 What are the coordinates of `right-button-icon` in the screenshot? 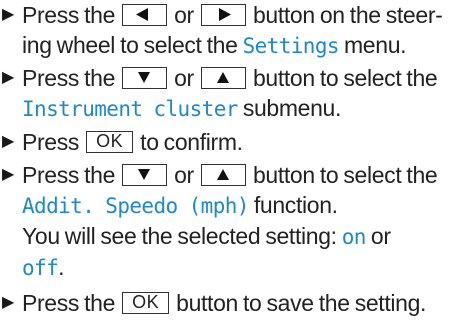 It's located at (223, 14).